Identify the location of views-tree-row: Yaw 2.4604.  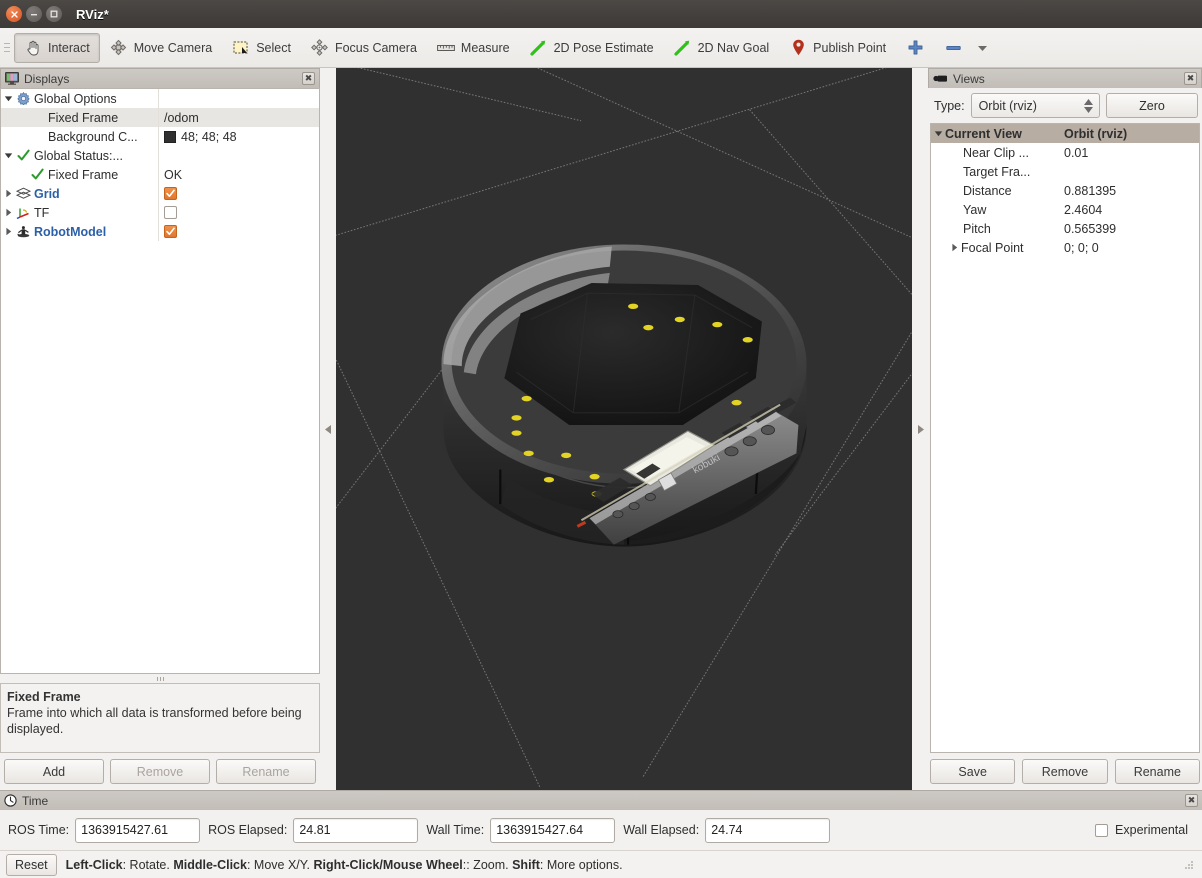
(1065, 209).